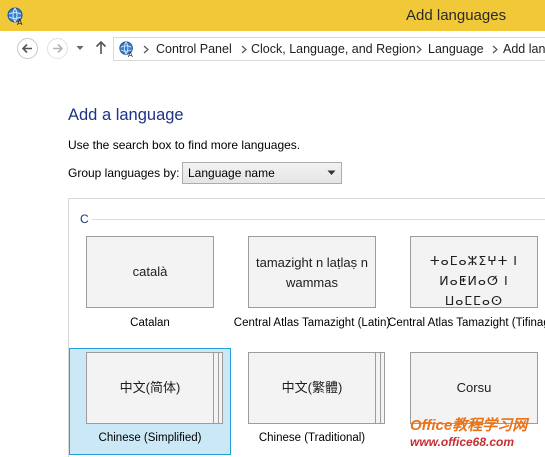 The height and width of the screenshot is (457, 545). I want to click on group-by-value: Language name, so click(231, 173).